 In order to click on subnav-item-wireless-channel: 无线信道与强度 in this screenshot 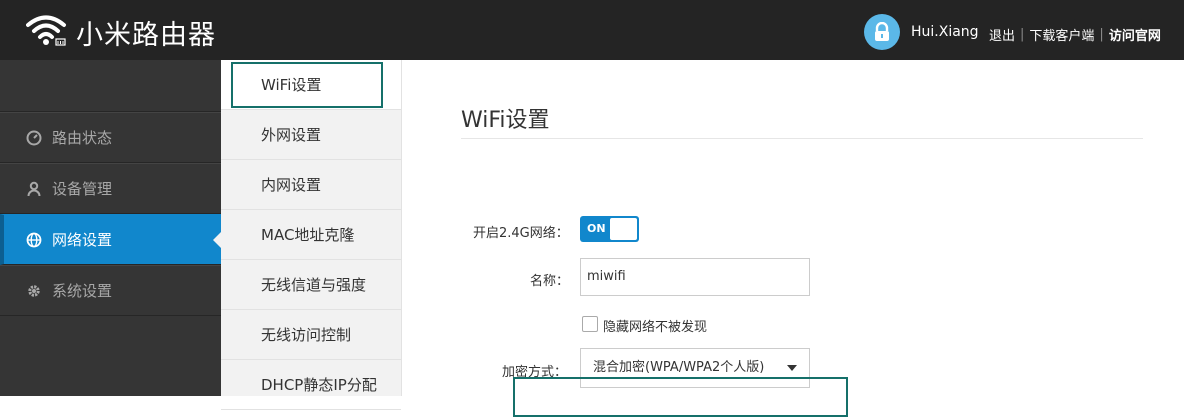, I will do `click(311, 285)`.